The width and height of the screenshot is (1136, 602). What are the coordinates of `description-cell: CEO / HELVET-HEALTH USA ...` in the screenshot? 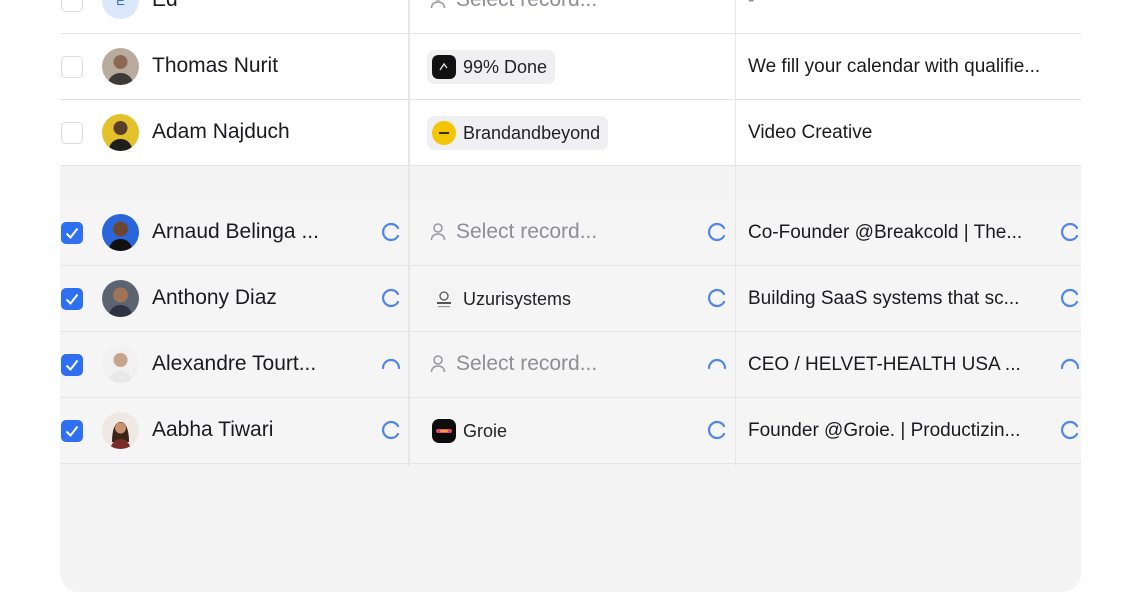 It's located at (884, 365).